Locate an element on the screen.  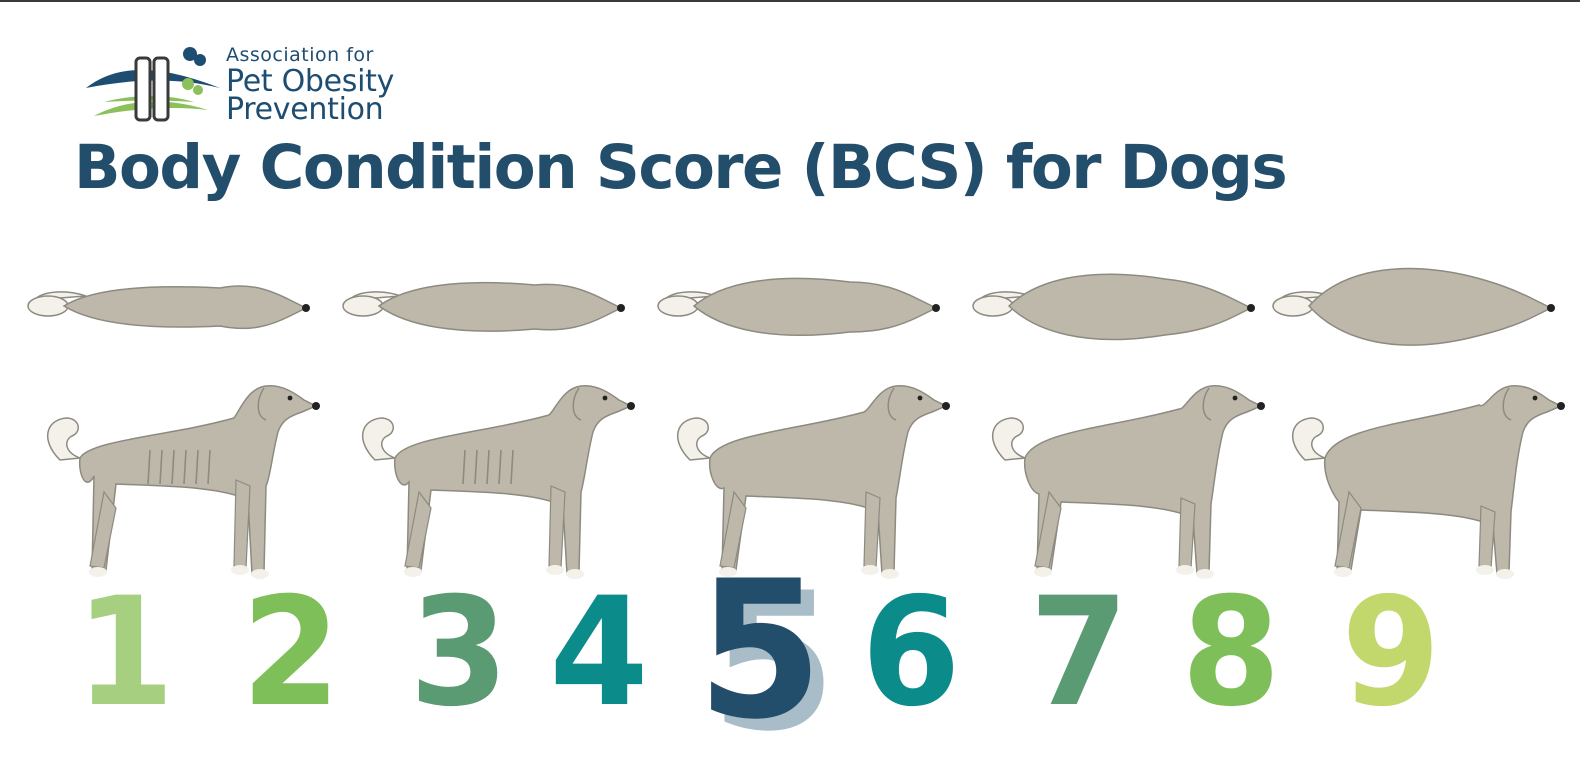
logo-line-1: Association for is located at coordinates (300, 55).